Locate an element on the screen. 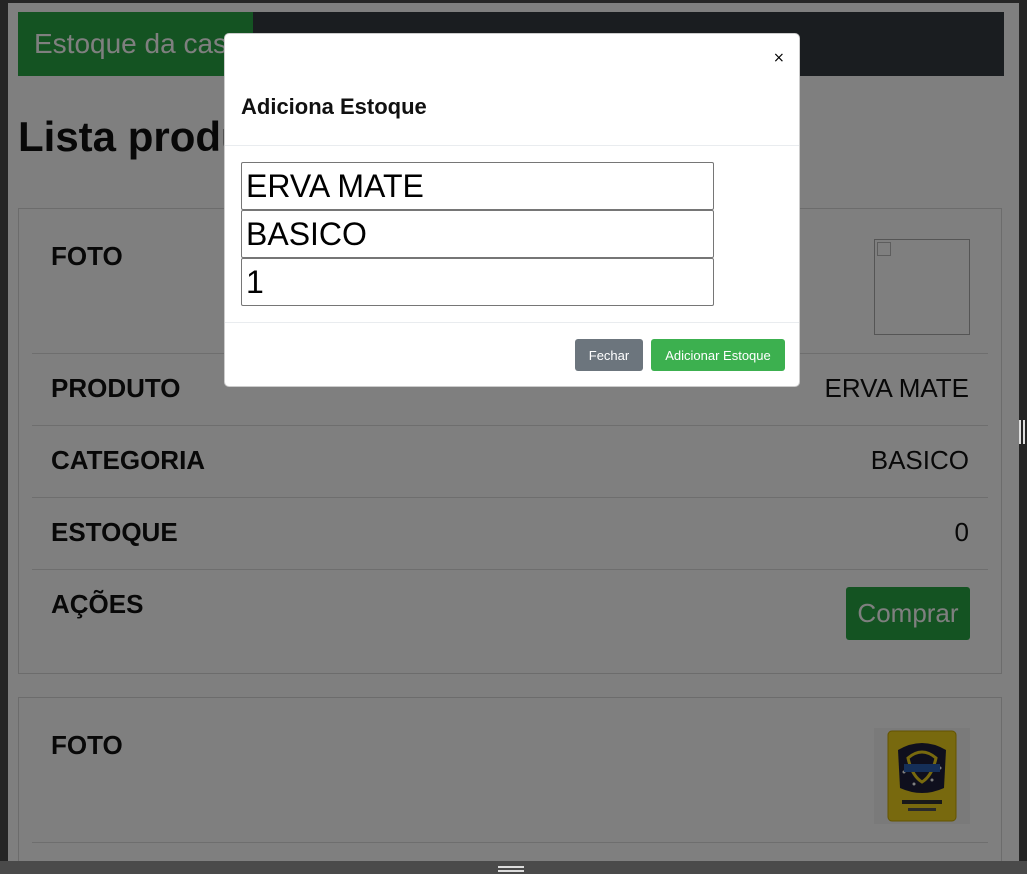  product-input is located at coordinates (477, 186).